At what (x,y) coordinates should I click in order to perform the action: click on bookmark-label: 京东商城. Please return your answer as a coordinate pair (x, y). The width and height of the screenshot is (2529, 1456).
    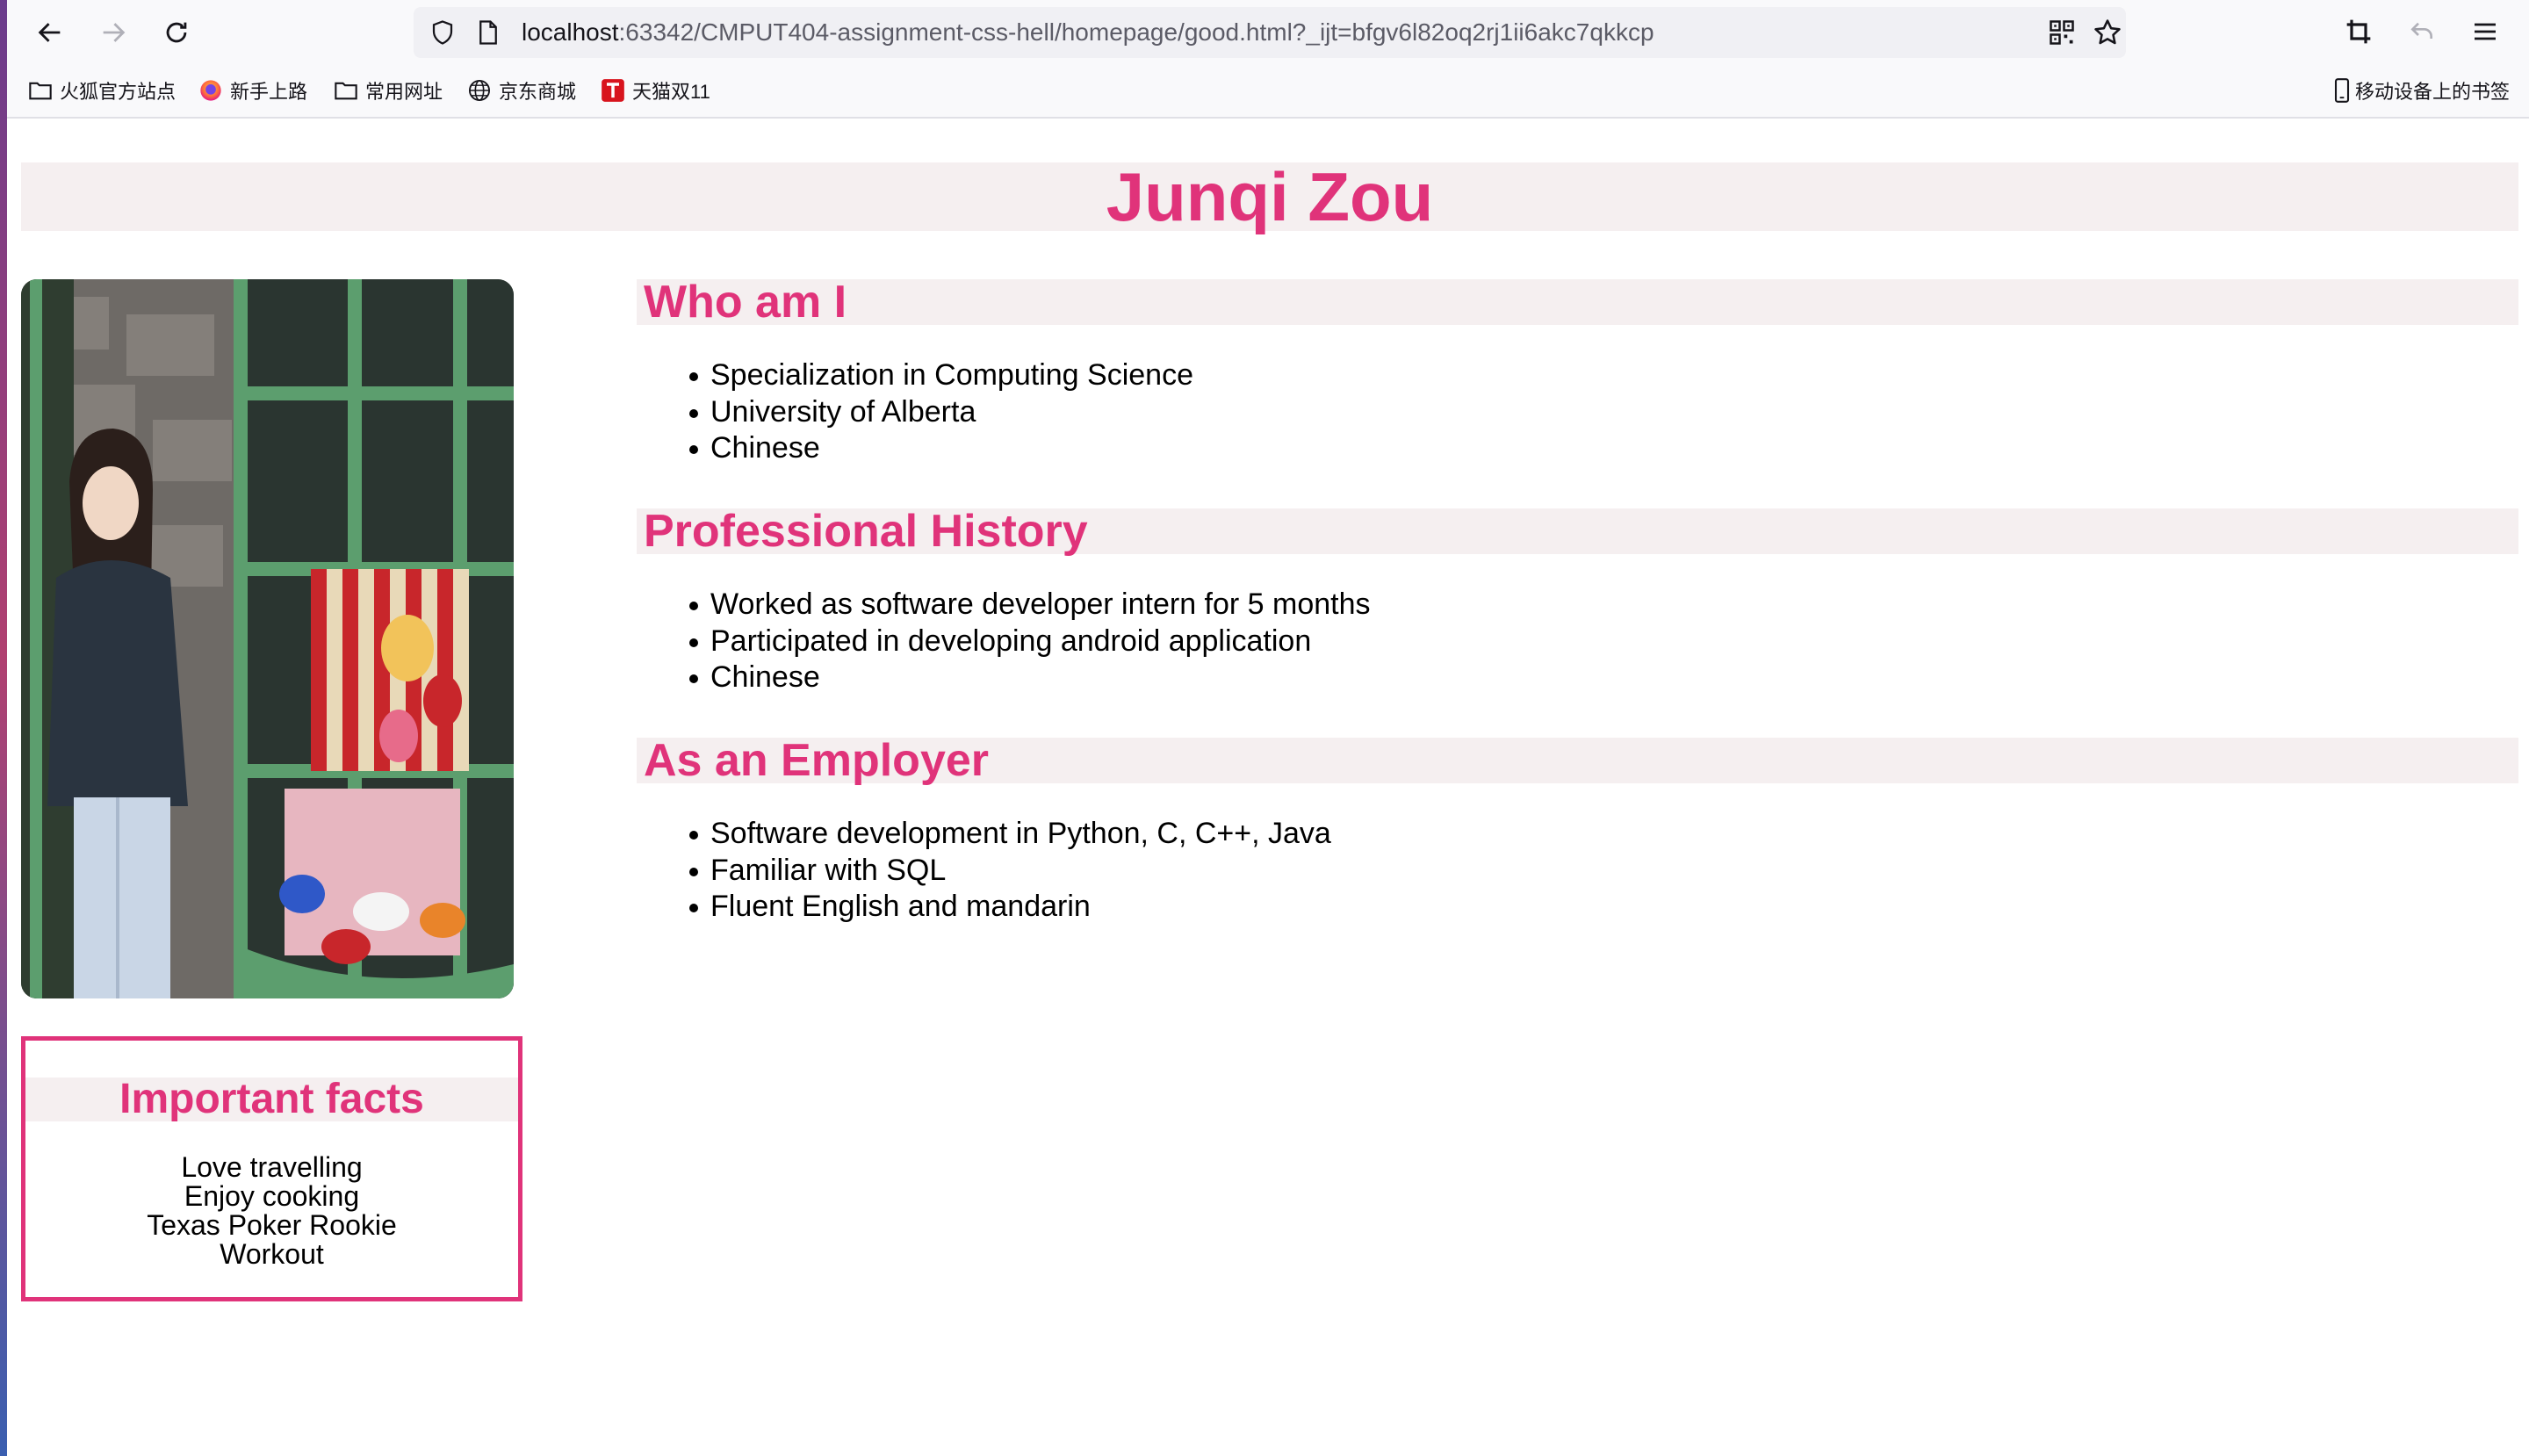
    Looking at the image, I should click on (538, 92).